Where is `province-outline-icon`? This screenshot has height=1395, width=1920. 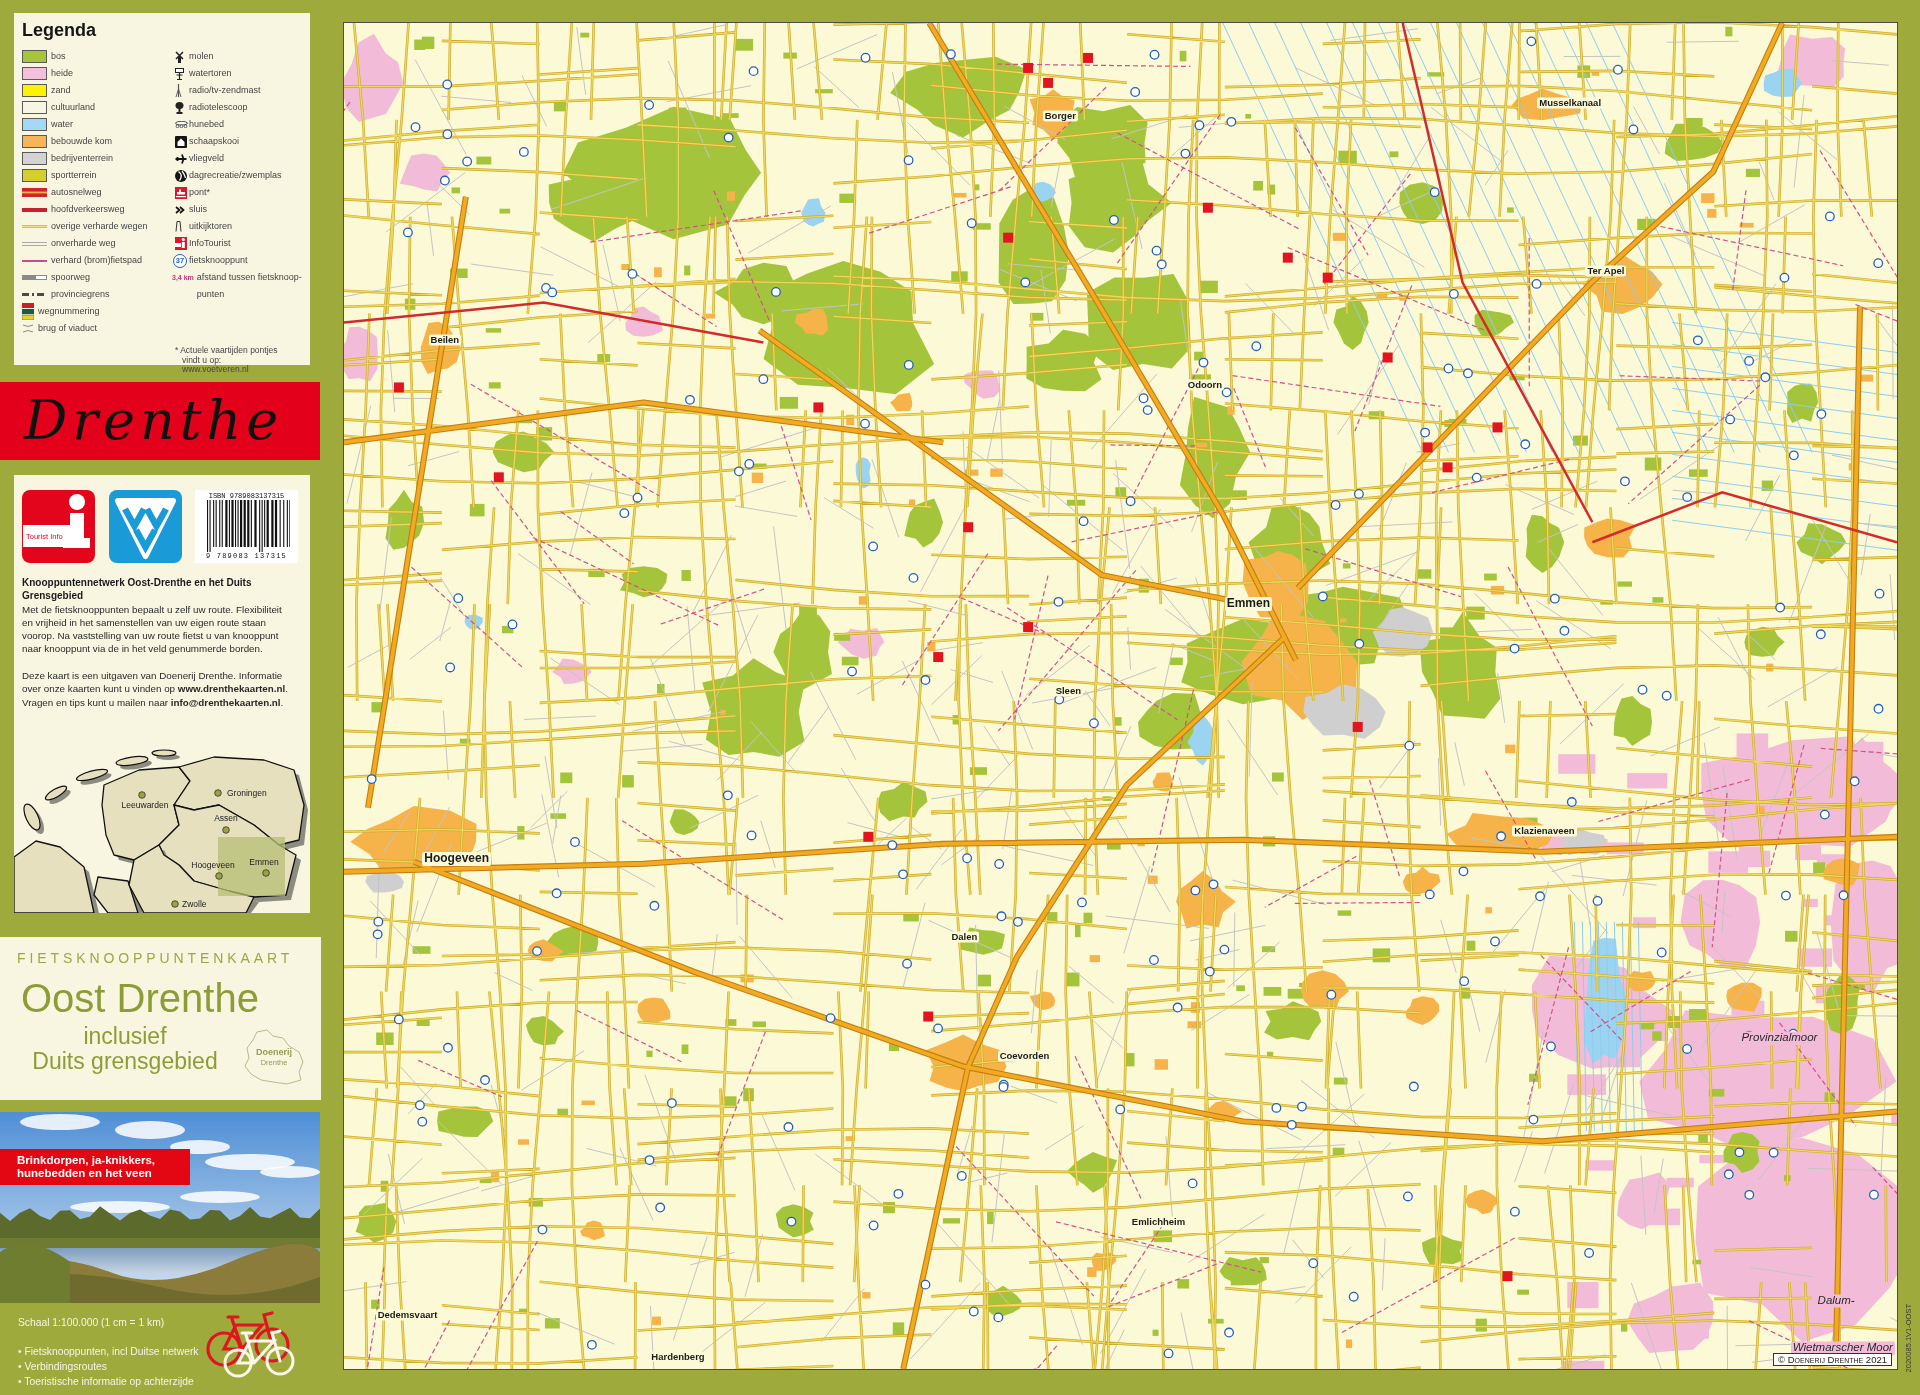
province-outline-icon is located at coordinates (274, 1057).